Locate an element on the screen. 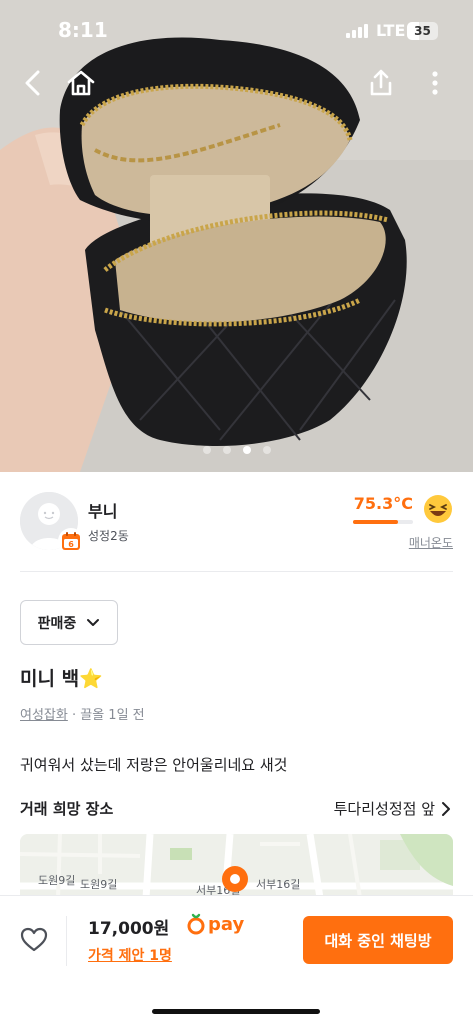 The image size is (473, 1024). seller-nickname: 부니 is located at coordinates (103, 511).